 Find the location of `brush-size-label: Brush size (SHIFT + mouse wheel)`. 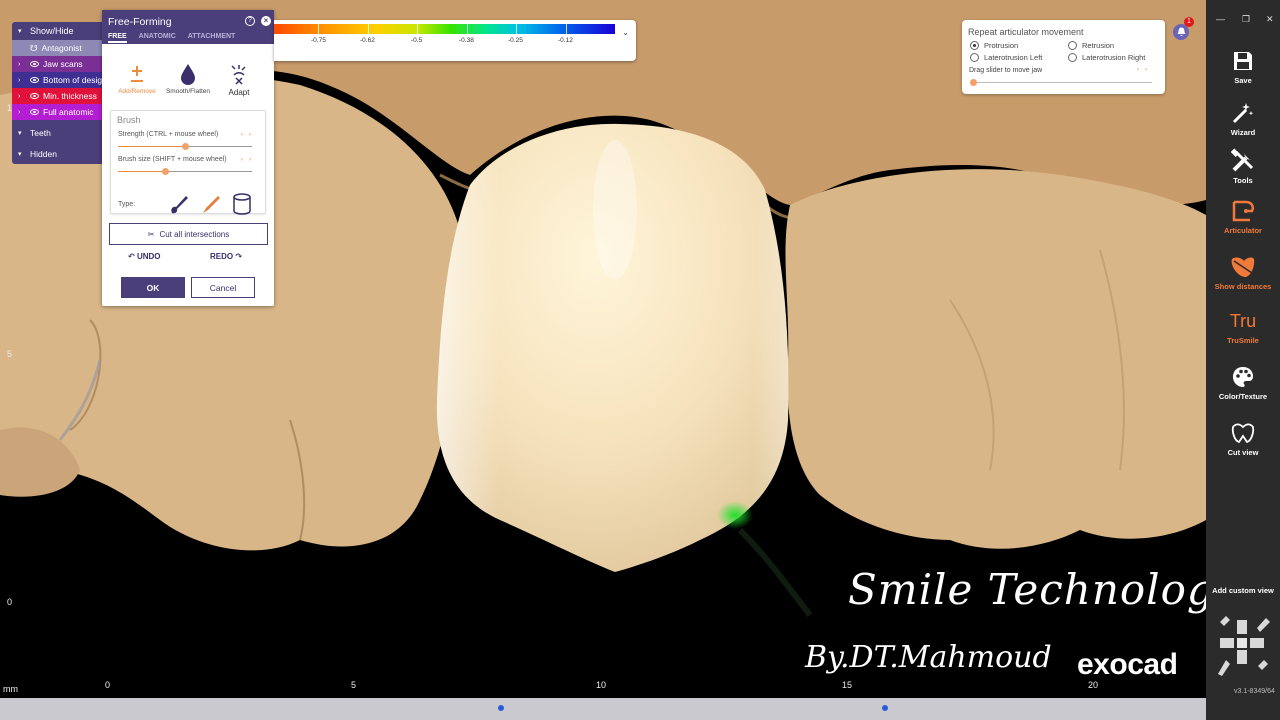

brush-size-label: Brush size (SHIFT + mouse wheel) is located at coordinates (172, 159).